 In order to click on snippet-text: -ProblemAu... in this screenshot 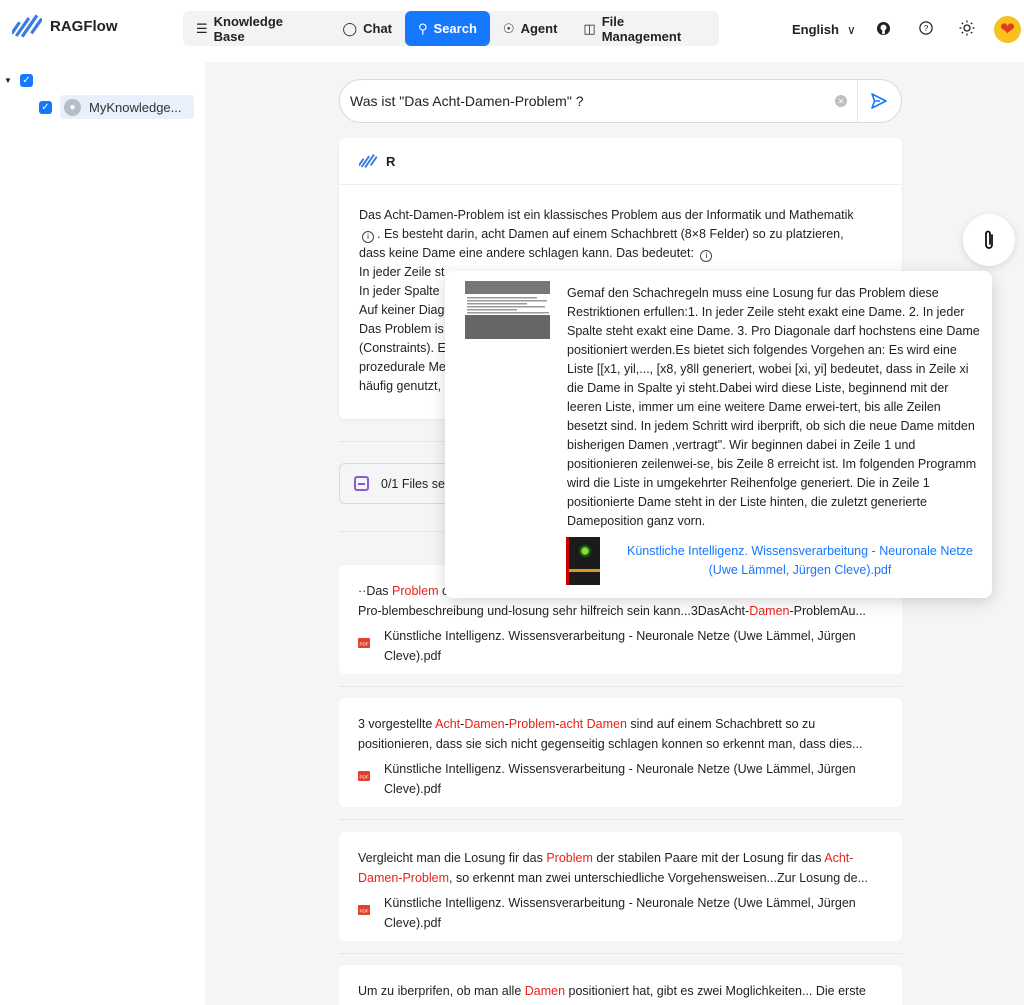, I will do `click(827, 611)`.